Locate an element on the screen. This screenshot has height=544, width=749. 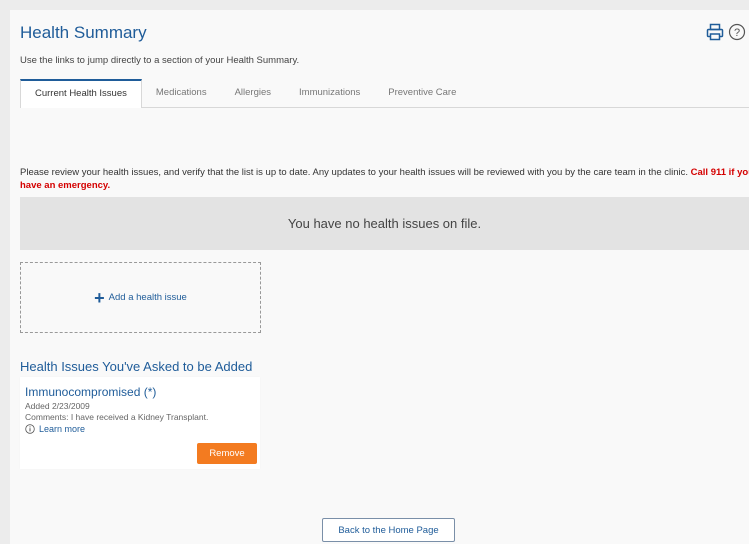
add-health-issue-label: Add a health issue is located at coordinates (147, 297).